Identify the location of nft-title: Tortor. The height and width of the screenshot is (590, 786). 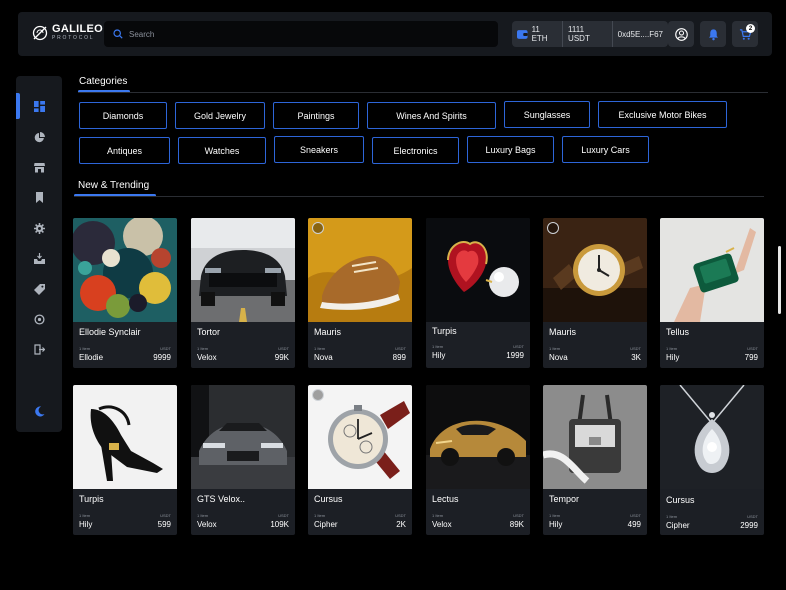
(209, 332).